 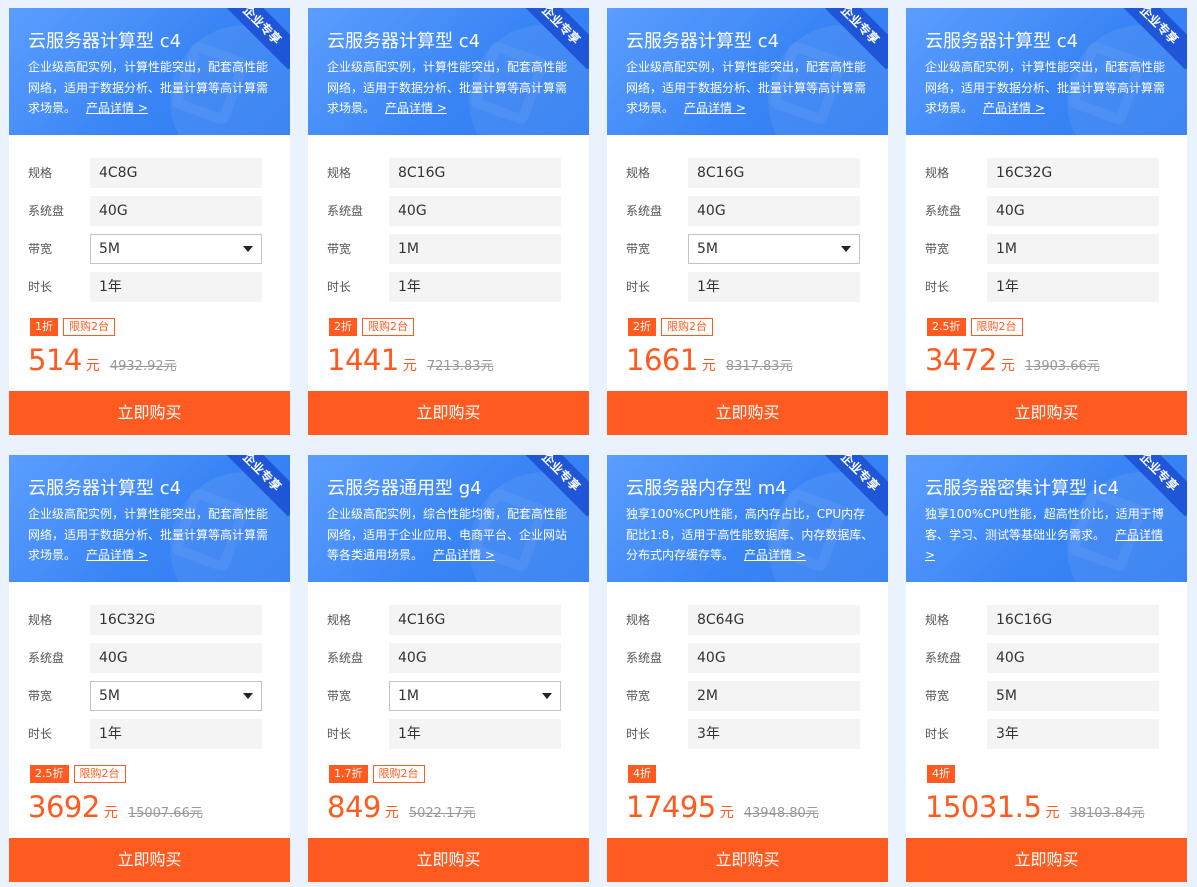 I want to click on price: 17495, so click(x=671, y=807).